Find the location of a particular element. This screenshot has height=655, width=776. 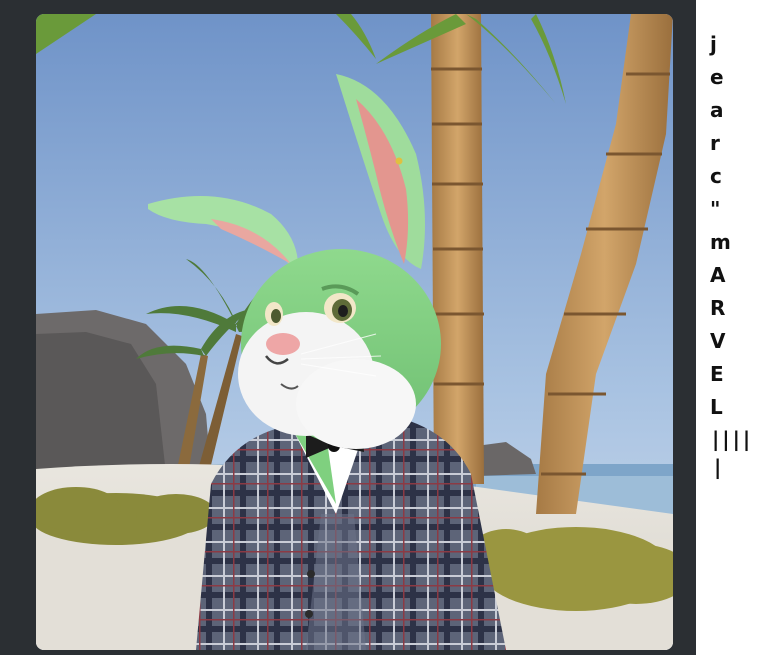

side-text-line: c is located at coordinates (716, 176).